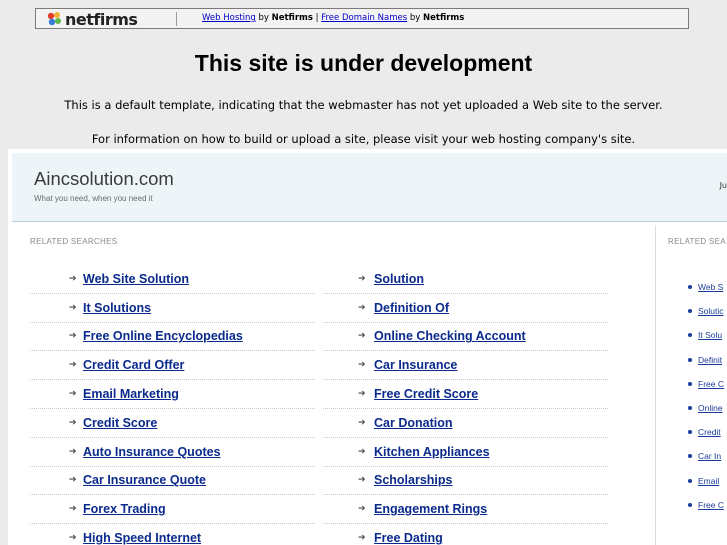 The height and width of the screenshot is (545, 727). What do you see at coordinates (55, 19) in the screenshot?
I see `netfirms-logo-icon` at bounding box center [55, 19].